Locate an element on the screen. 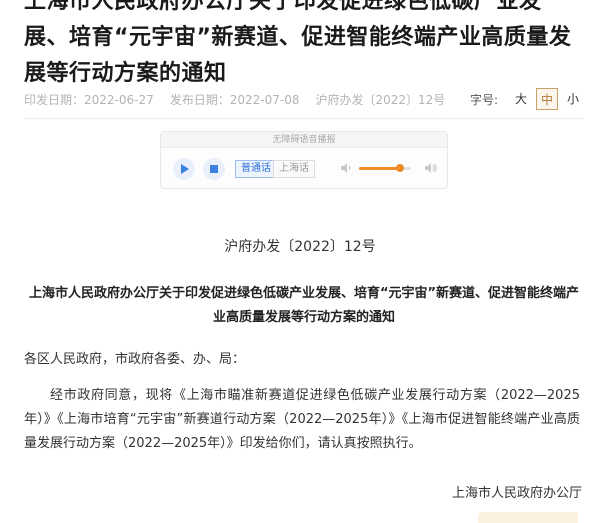  volume-low-icon is located at coordinates (346, 168).